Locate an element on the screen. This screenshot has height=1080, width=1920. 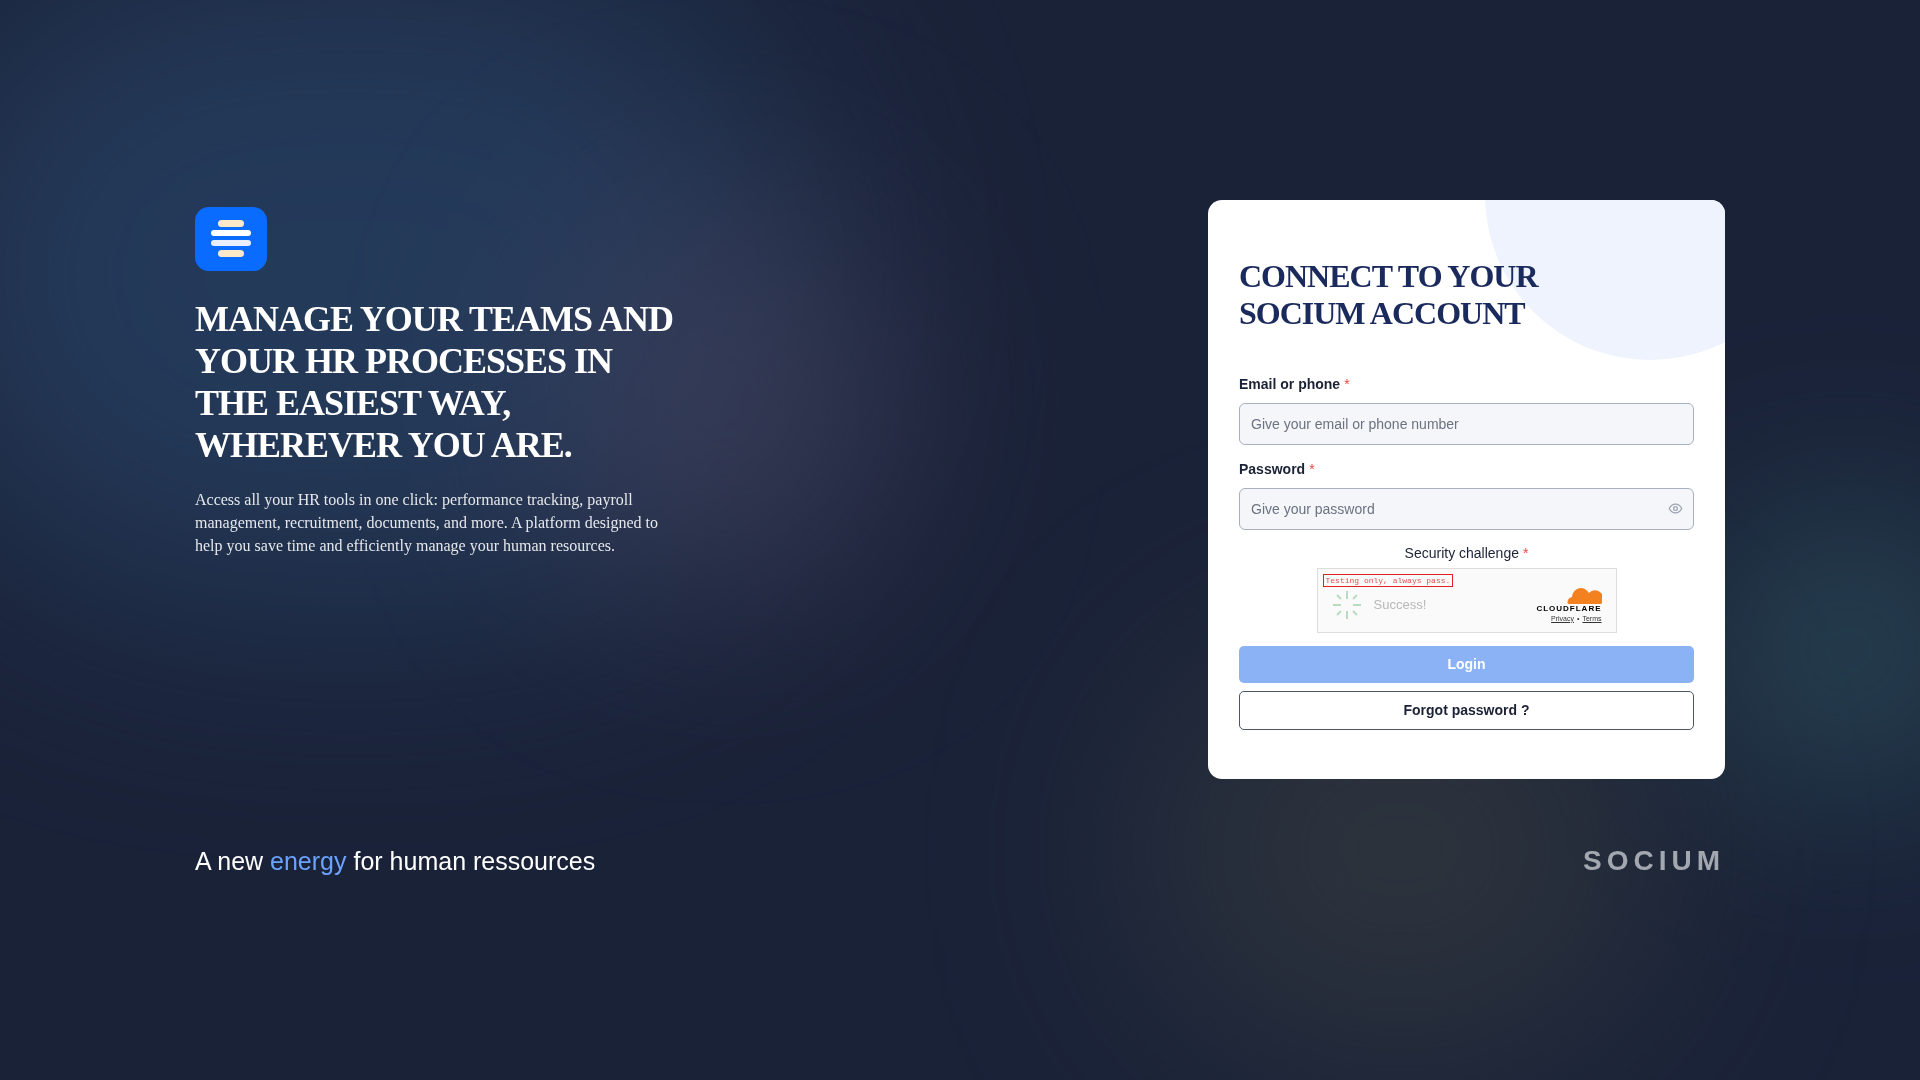
challenge-status: Success! is located at coordinates (1400, 604).